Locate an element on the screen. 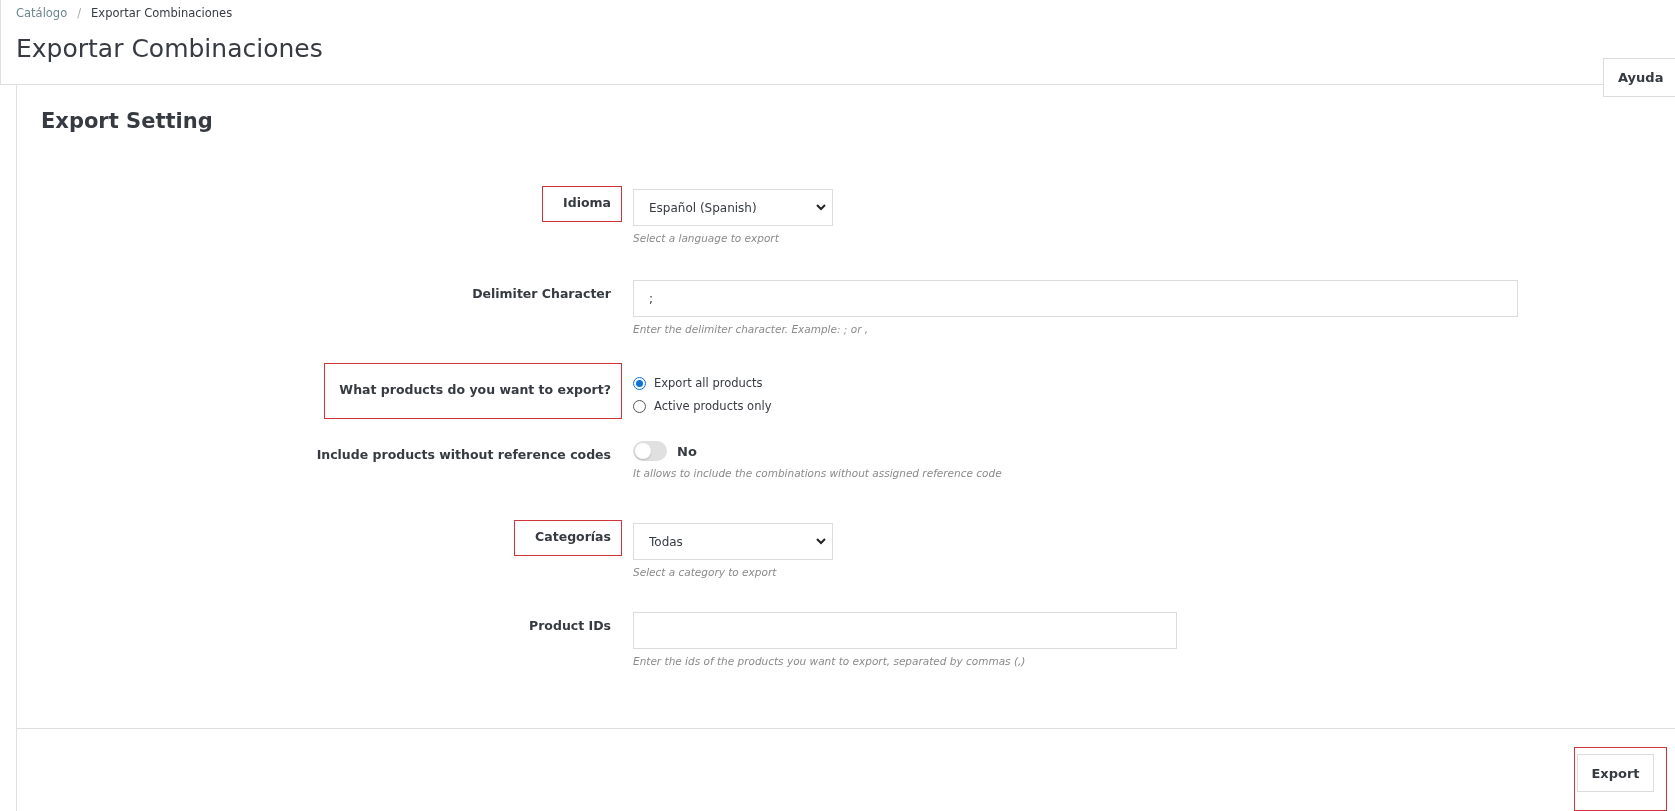  dropdown-select: Español (Spanish) is located at coordinates (733, 207).